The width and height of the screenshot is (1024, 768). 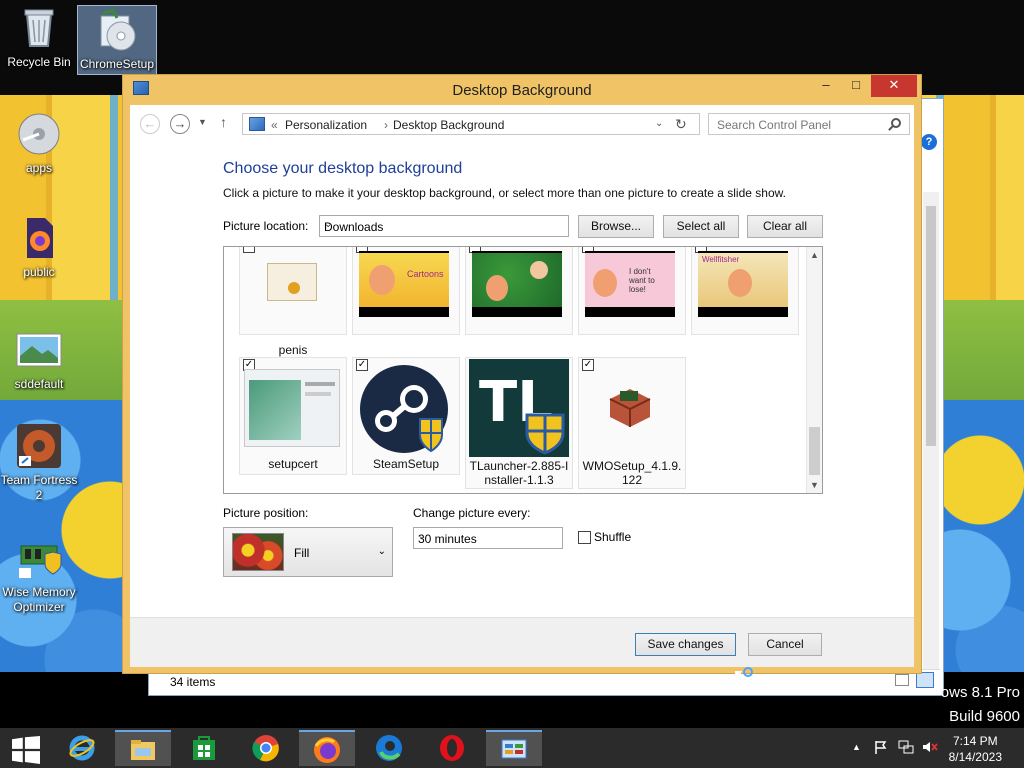 What do you see at coordinates (975, 741) in the screenshot?
I see `clock-time: 7:14 PM` at bounding box center [975, 741].